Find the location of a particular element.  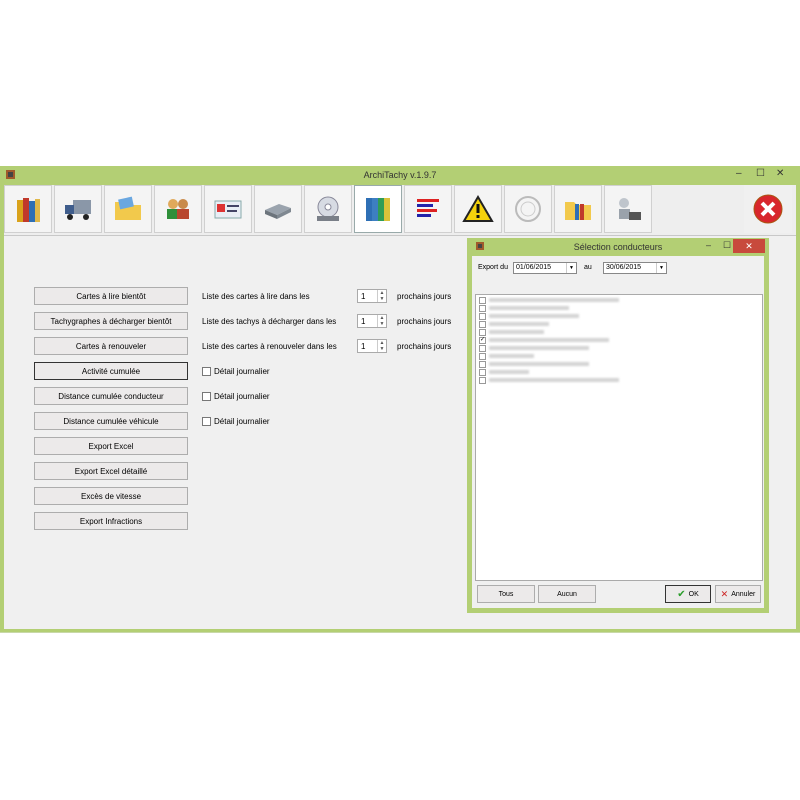

tool-drivers is located at coordinates (178, 209).